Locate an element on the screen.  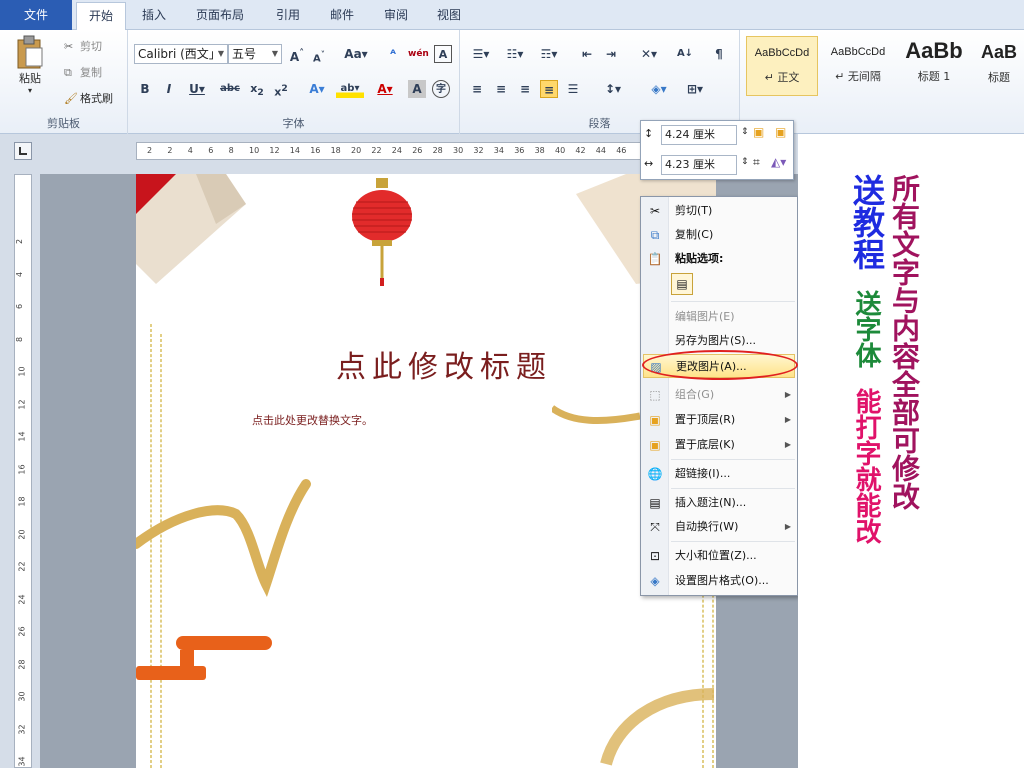
copy-button: ⧉ 复制 is located at coordinates (83, 72).